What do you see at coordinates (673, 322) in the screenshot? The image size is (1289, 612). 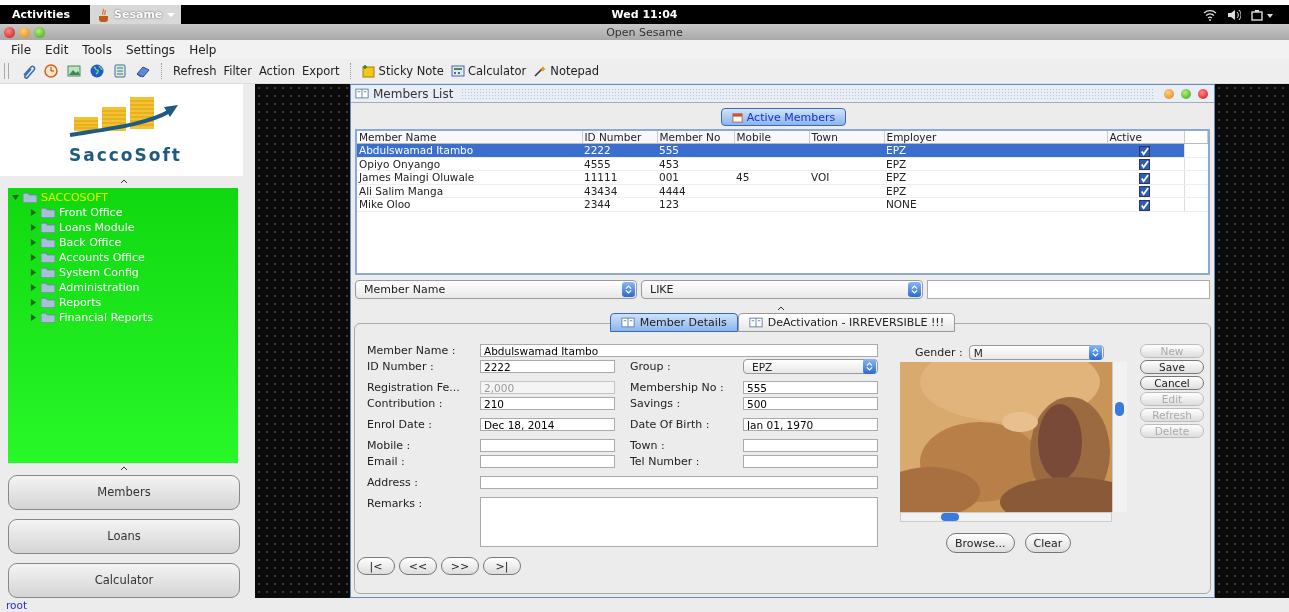 I see `tab: Member Details` at bounding box center [673, 322].